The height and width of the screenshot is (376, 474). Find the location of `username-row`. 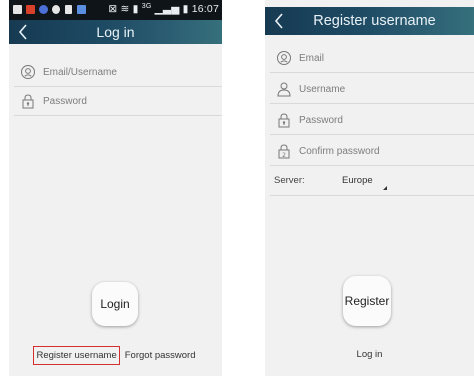

username-row is located at coordinates (372, 89).